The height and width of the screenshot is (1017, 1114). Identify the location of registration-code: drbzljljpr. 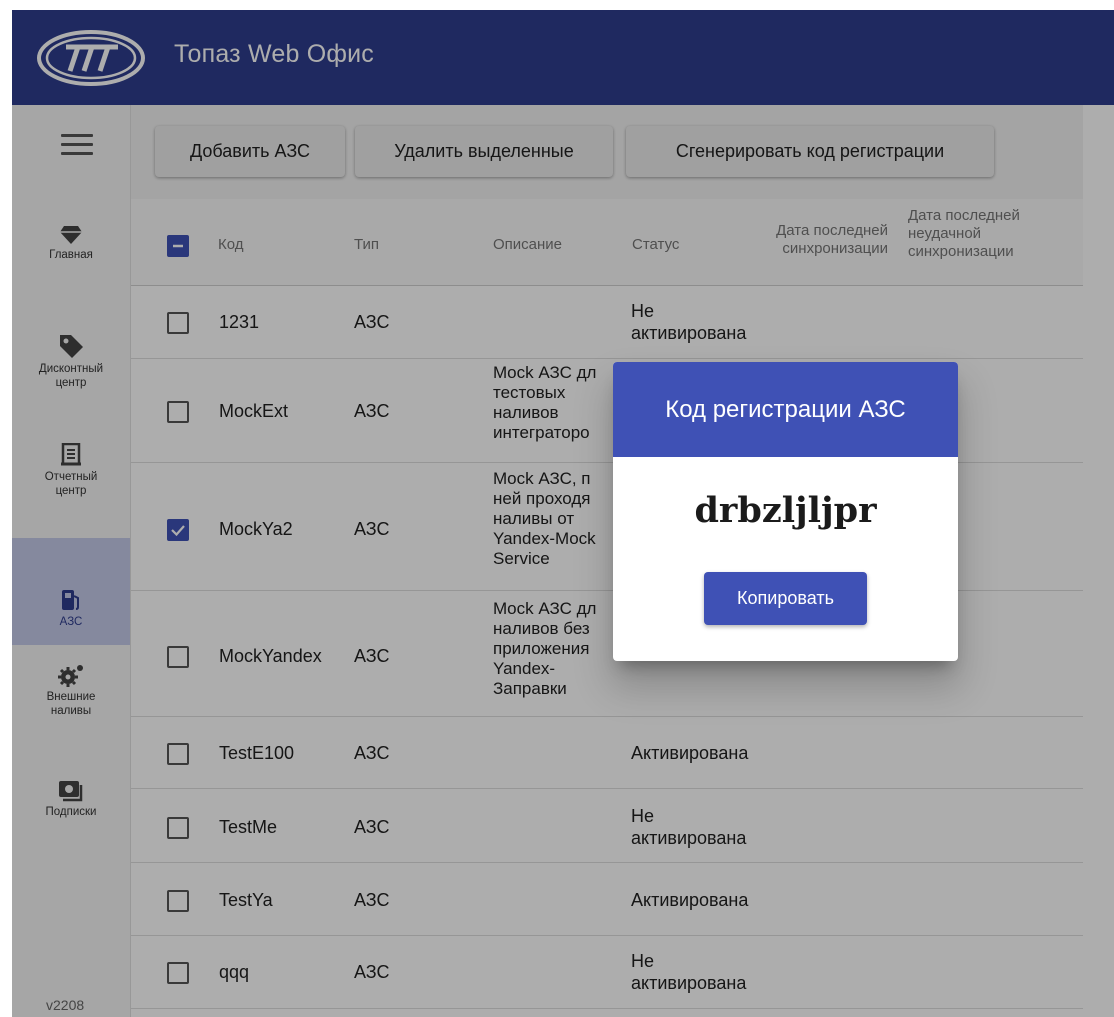
(785, 510).